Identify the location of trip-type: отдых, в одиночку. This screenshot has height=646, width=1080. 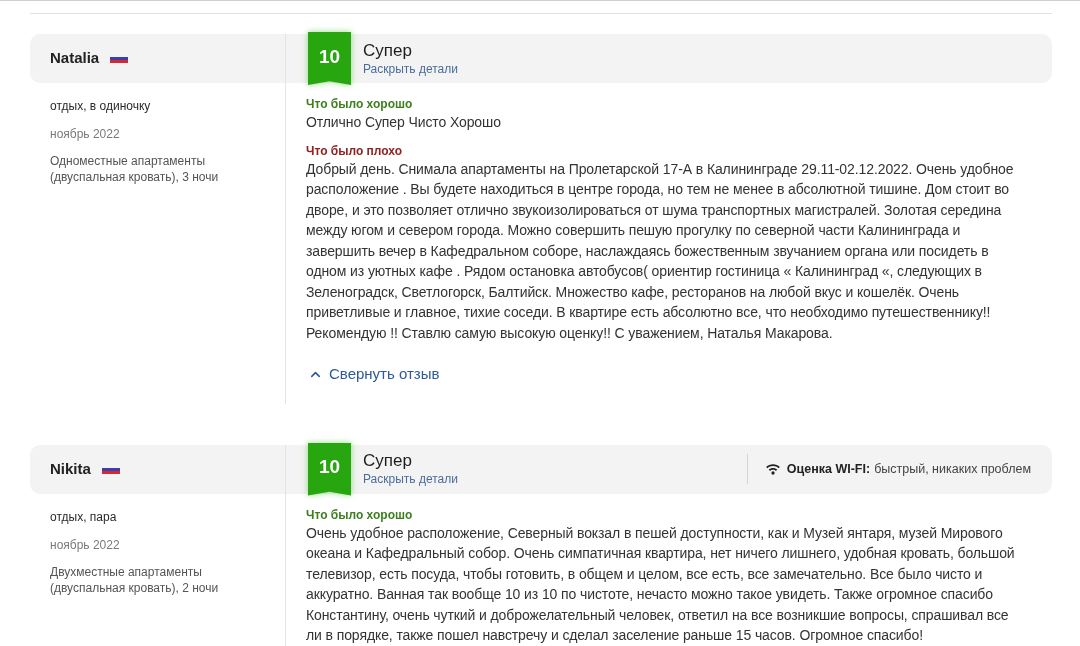
(101, 106).